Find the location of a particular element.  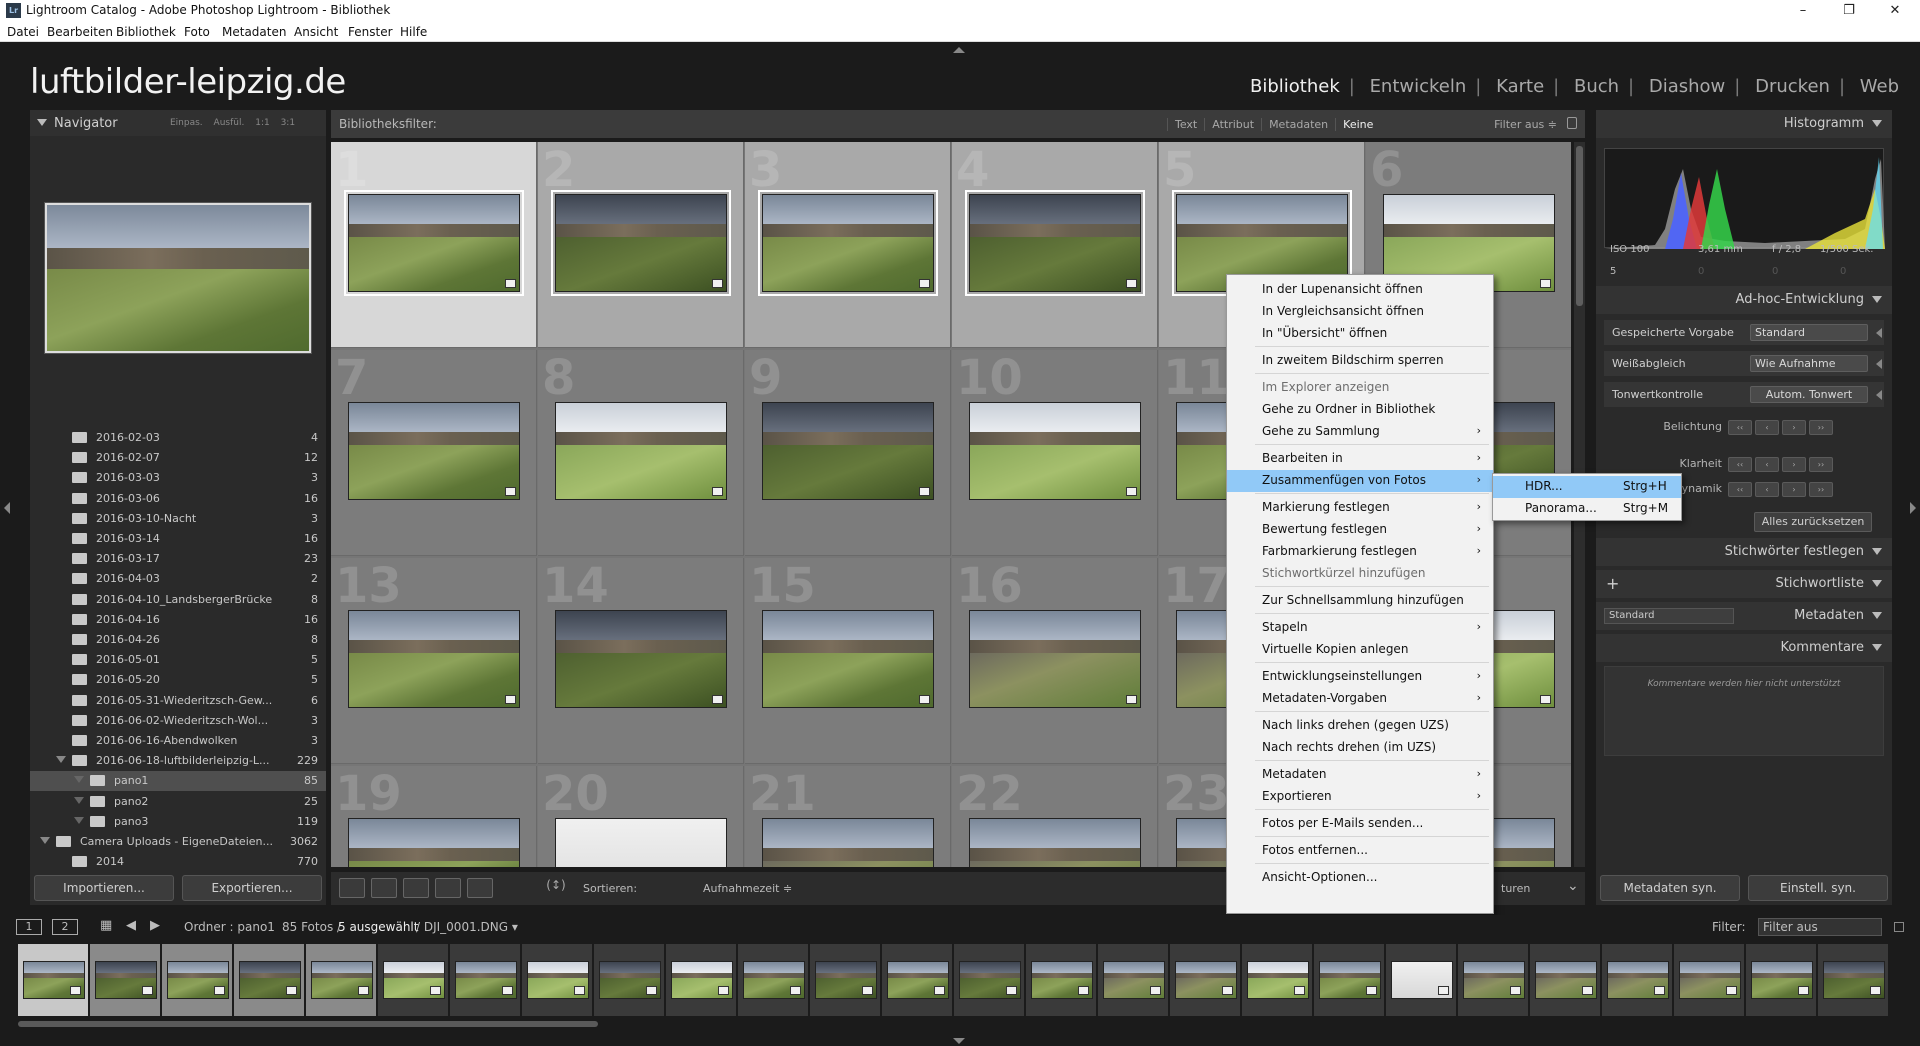

menu-metadaten: Metadaten is located at coordinates (254, 32).